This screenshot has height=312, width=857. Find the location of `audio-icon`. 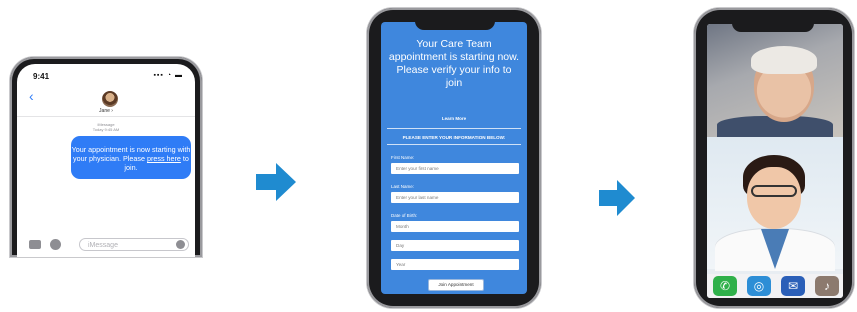

audio-icon is located at coordinates (180, 244).